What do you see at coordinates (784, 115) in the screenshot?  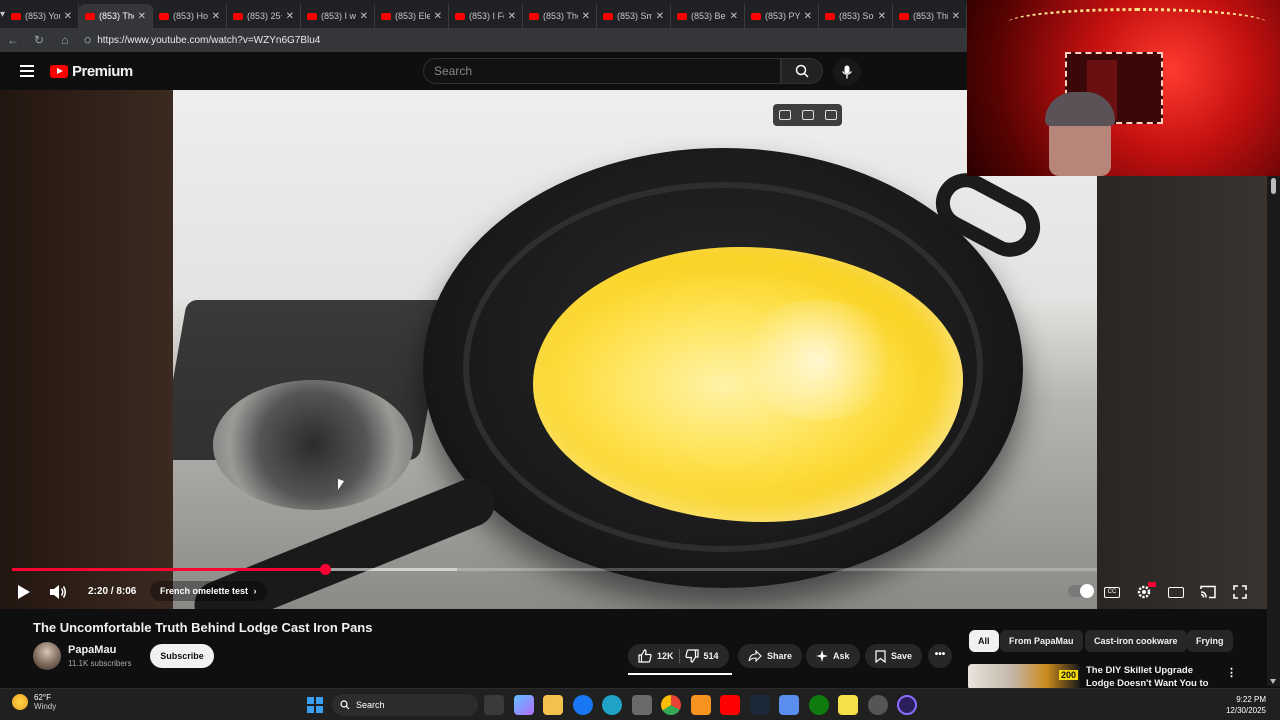 I see `pip-icon` at bounding box center [784, 115].